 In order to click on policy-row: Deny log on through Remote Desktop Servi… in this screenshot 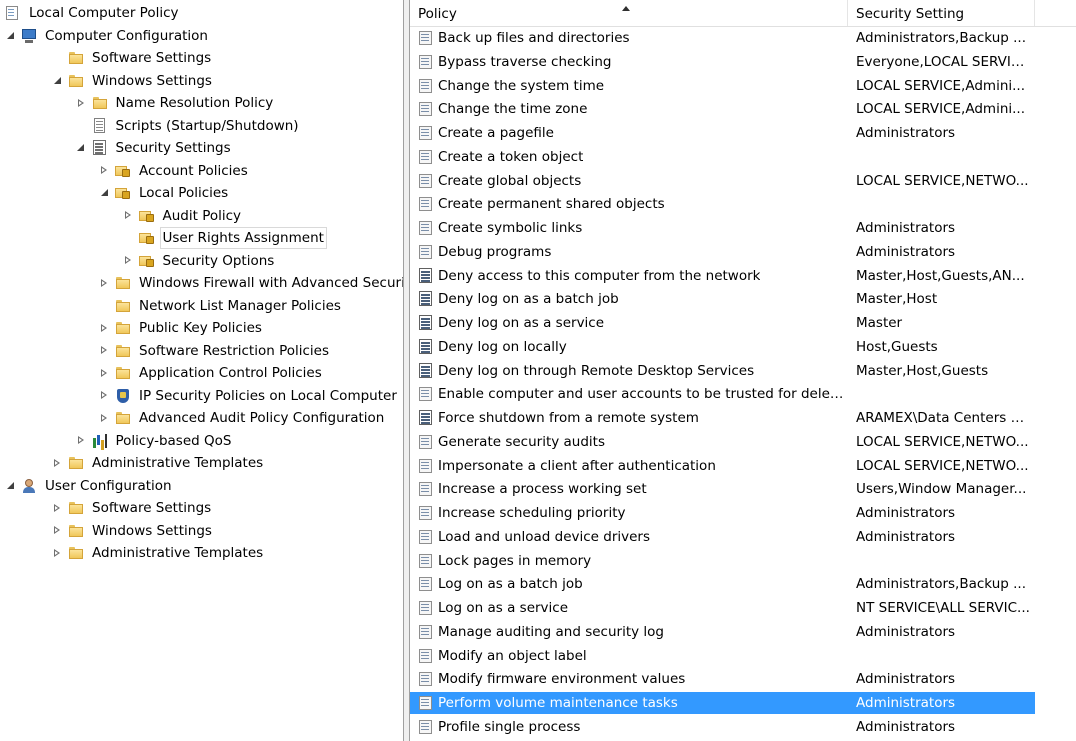, I will do `click(722, 371)`.